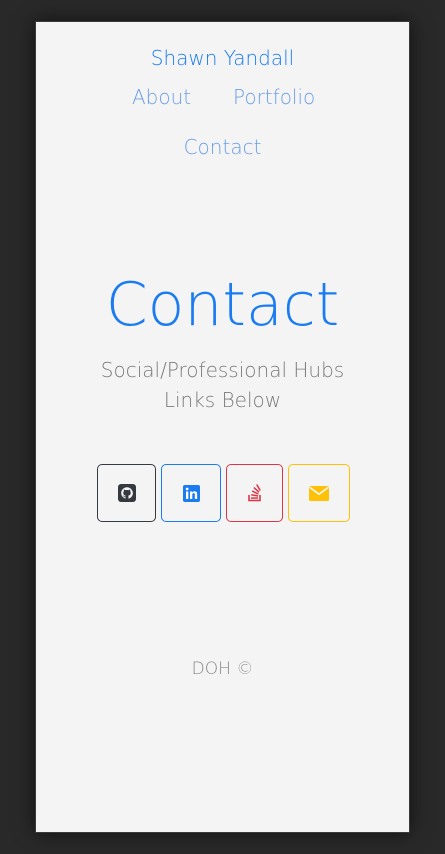 Image resolution: width=445 pixels, height=854 pixels. I want to click on linkedin-icon, so click(191, 493).